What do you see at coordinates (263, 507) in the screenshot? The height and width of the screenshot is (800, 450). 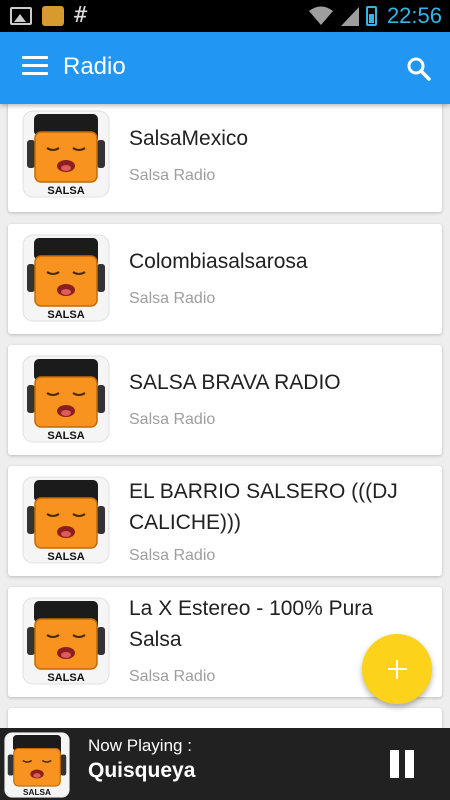 I see `station-name: EL BARRIO SALSERO (((DJ CALICHE)))` at bounding box center [263, 507].